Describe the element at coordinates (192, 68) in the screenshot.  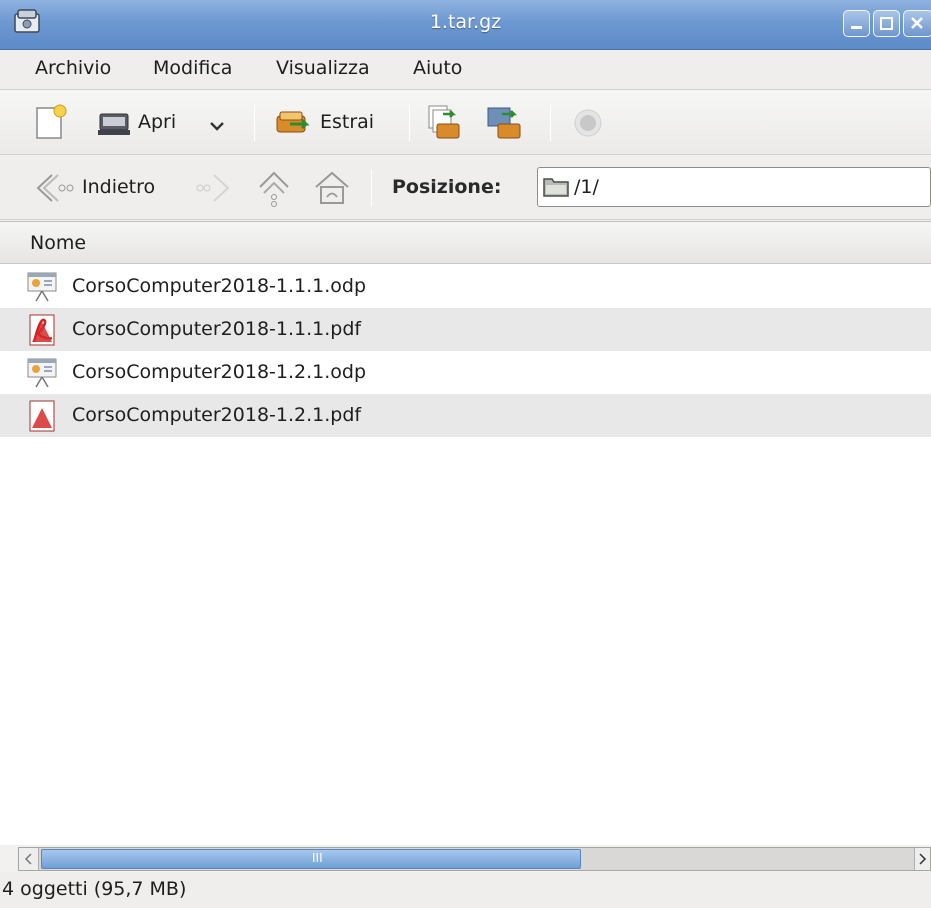
I see `menu-modifica: Modifica` at that location.